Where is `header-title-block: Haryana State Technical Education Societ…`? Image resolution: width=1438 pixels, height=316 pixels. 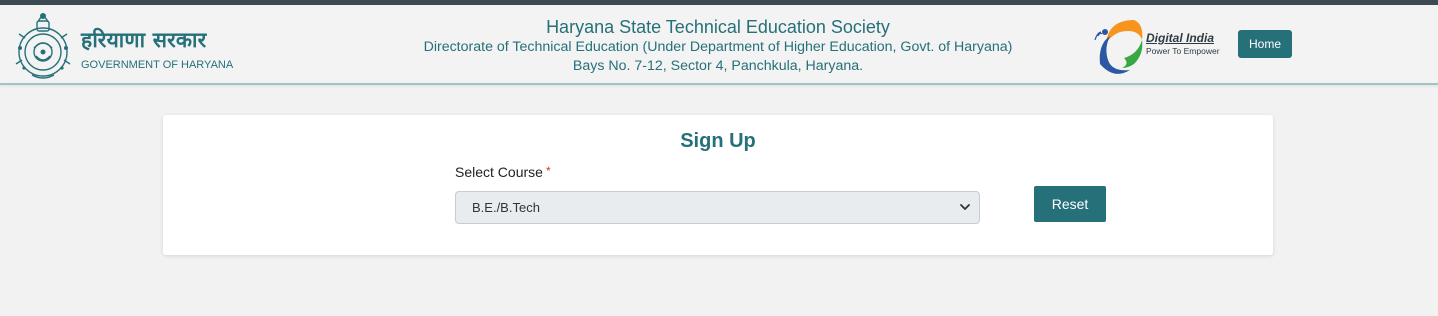 header-title-block: Haryana State Technical Education Societ… is located at coordinates (718, 45).